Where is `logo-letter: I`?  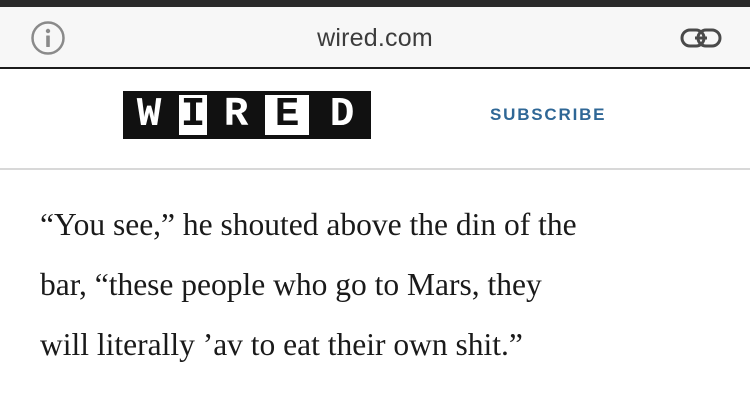 logo-letter: I is located at coordinates (193, 115).